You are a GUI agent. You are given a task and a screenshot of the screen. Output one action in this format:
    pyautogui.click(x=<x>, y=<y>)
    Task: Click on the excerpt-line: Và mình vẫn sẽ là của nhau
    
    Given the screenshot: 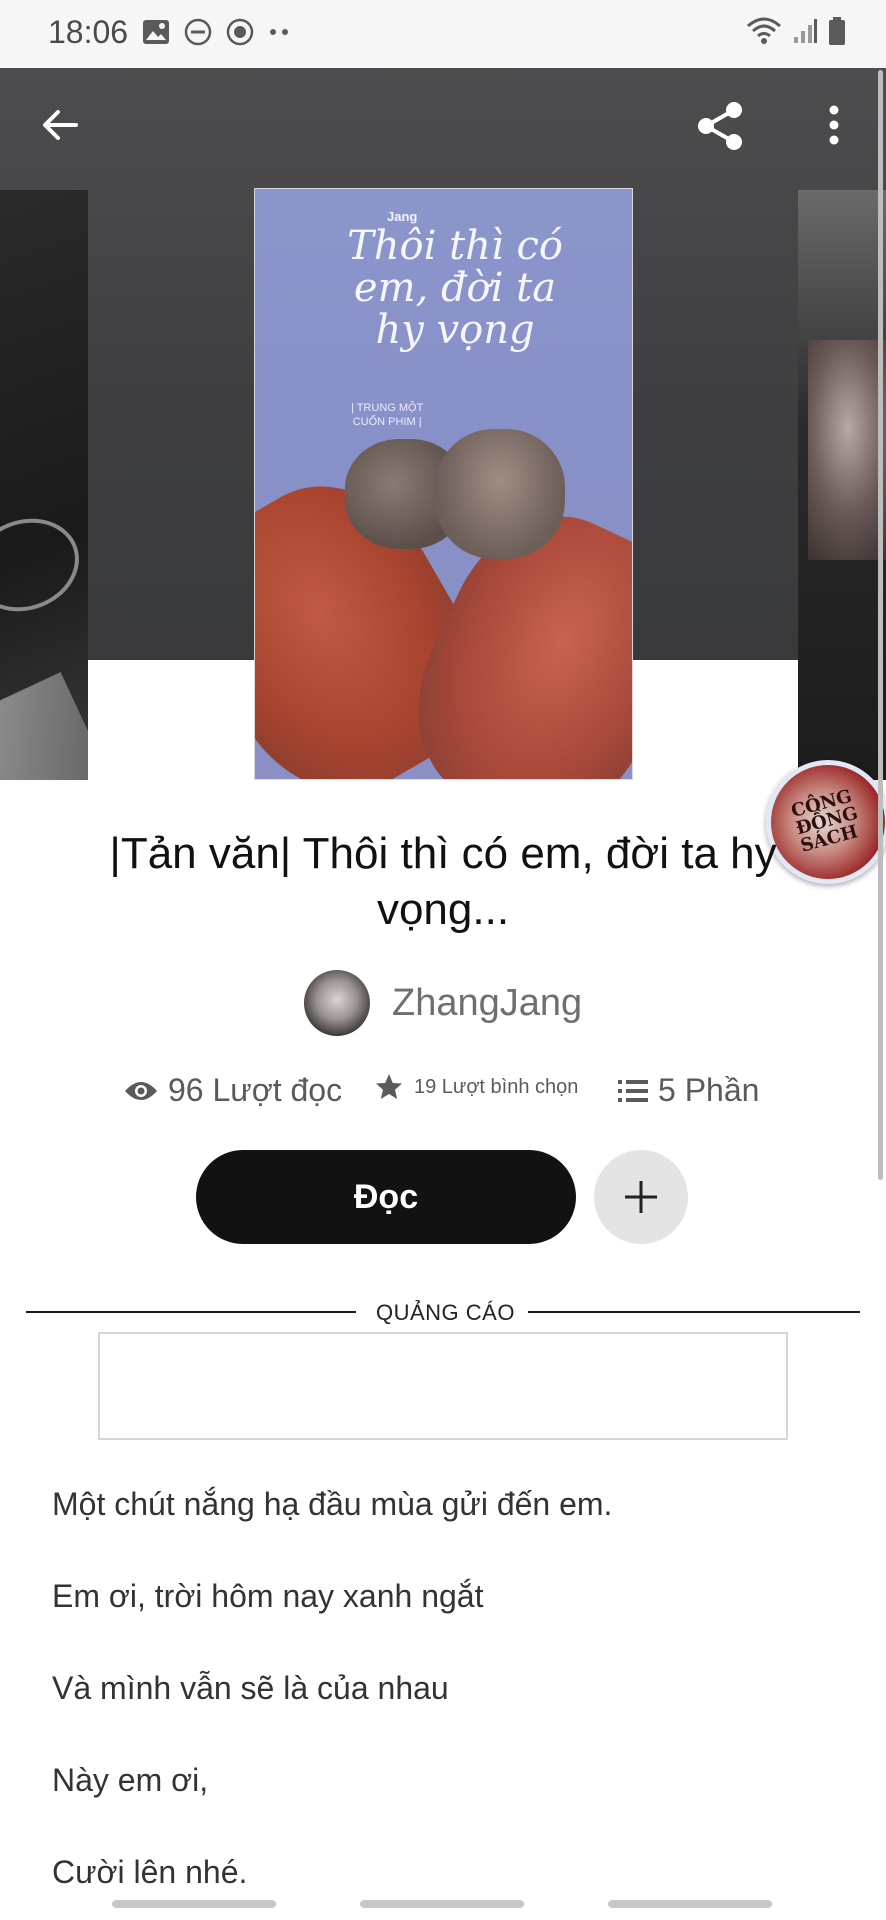 What is the action you would take?
    pyautogui.click(x=250, y=1688)
    